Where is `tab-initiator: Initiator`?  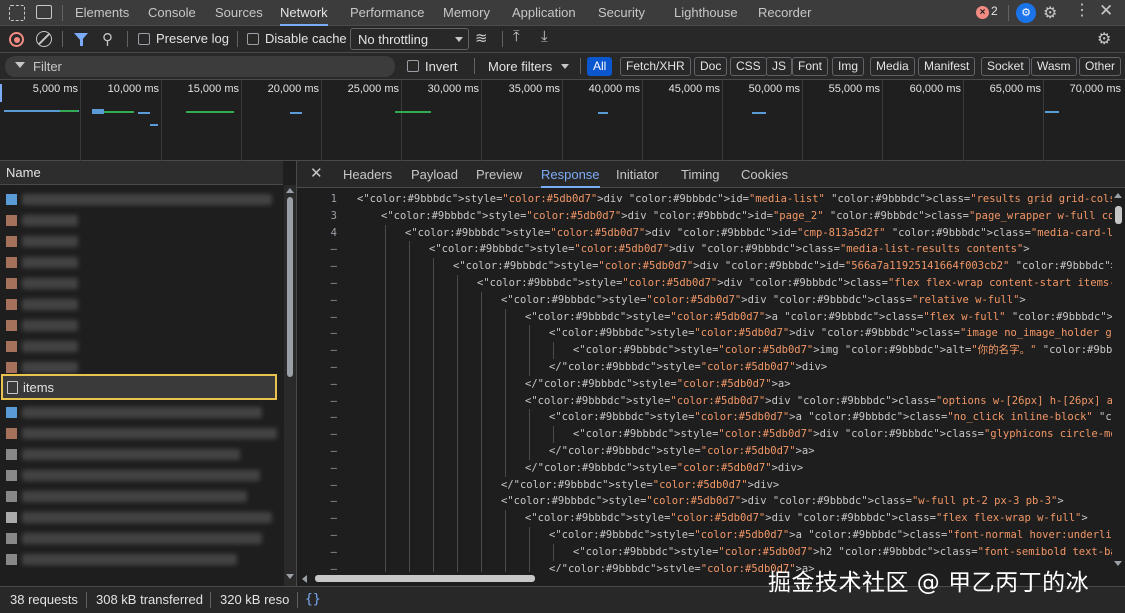 tab-initiator: Initiator is located at coordinates (637, 174).